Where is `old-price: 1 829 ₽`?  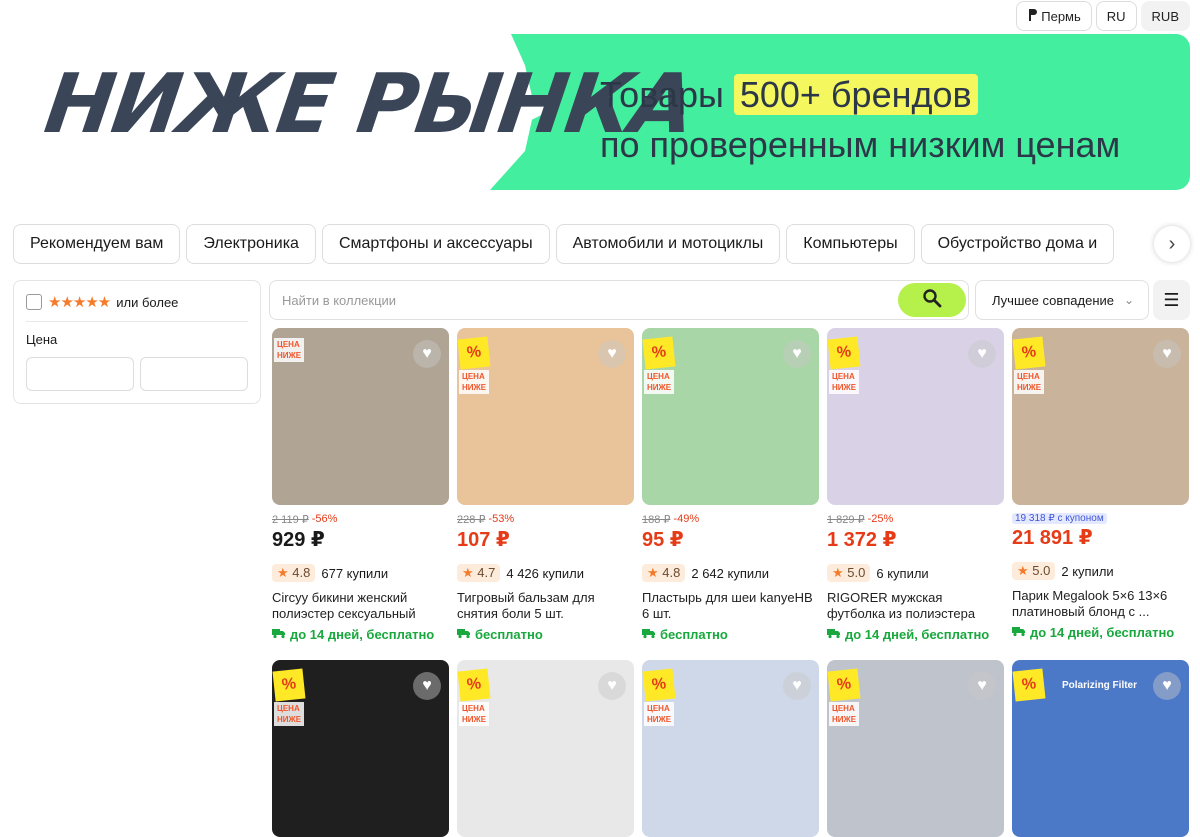 old-price: 1 829 ₽ is located at coordinates (846, 520).